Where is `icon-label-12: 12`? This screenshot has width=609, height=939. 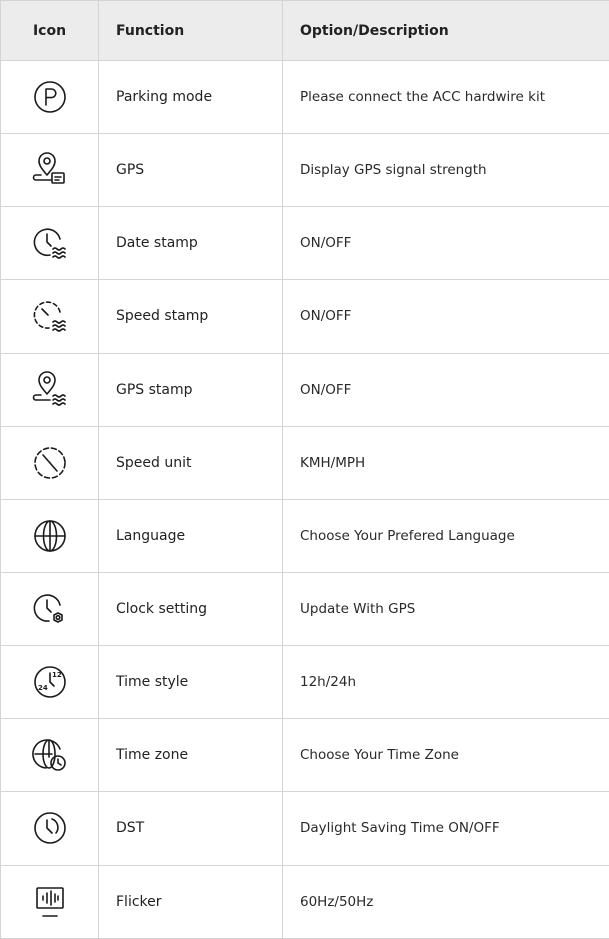
icon-label-12: 12 is located at coordinates (57, 675).